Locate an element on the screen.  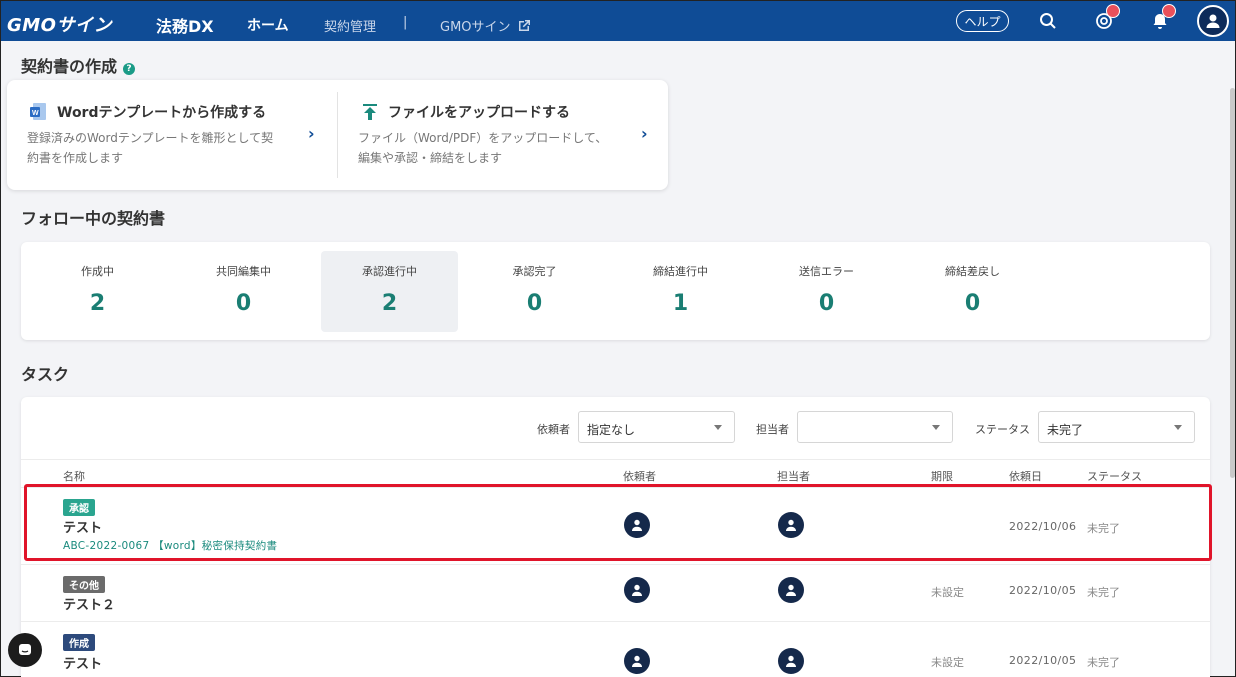
stat-label: 送信エラー is located at coordinates (826, 271).